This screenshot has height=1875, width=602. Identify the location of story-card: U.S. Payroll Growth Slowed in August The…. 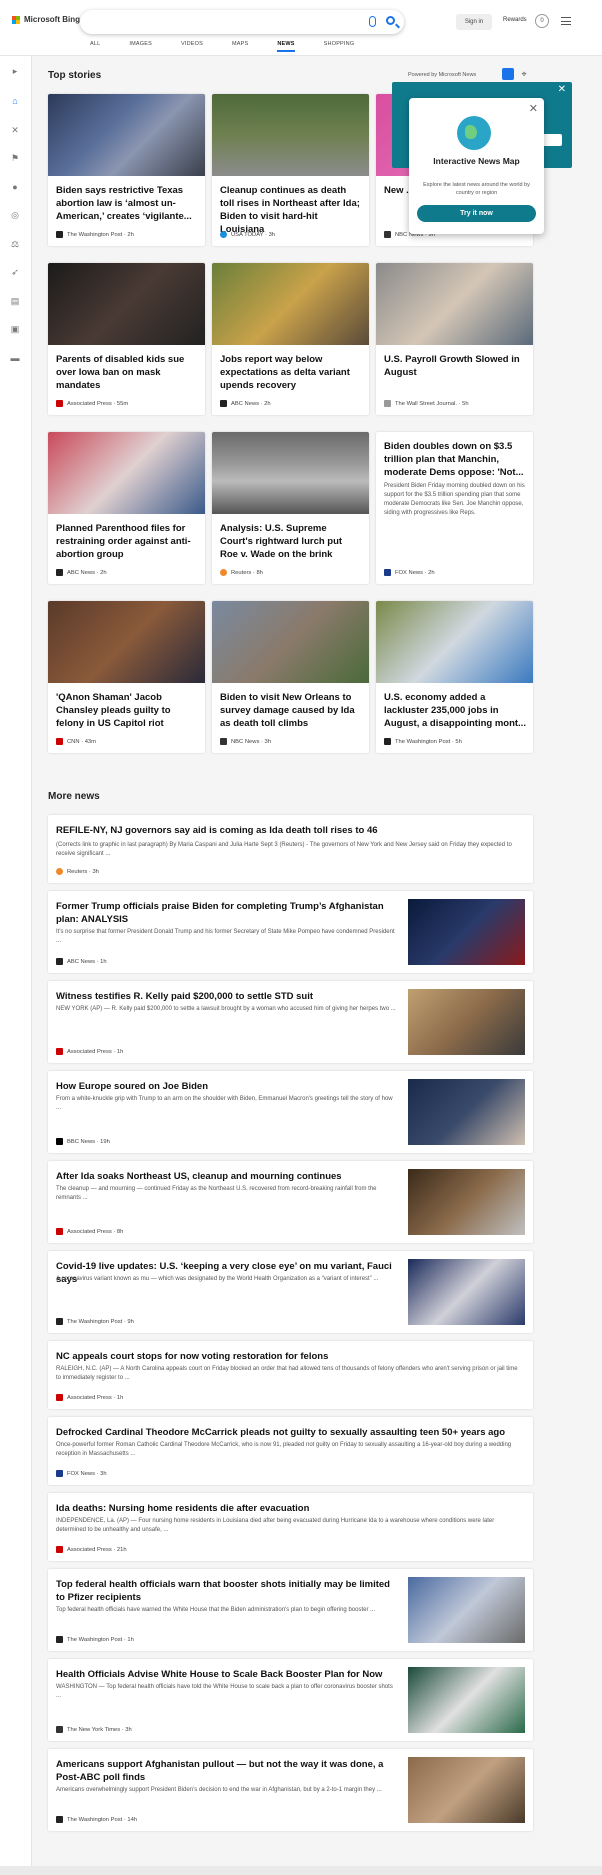
(454, 339).